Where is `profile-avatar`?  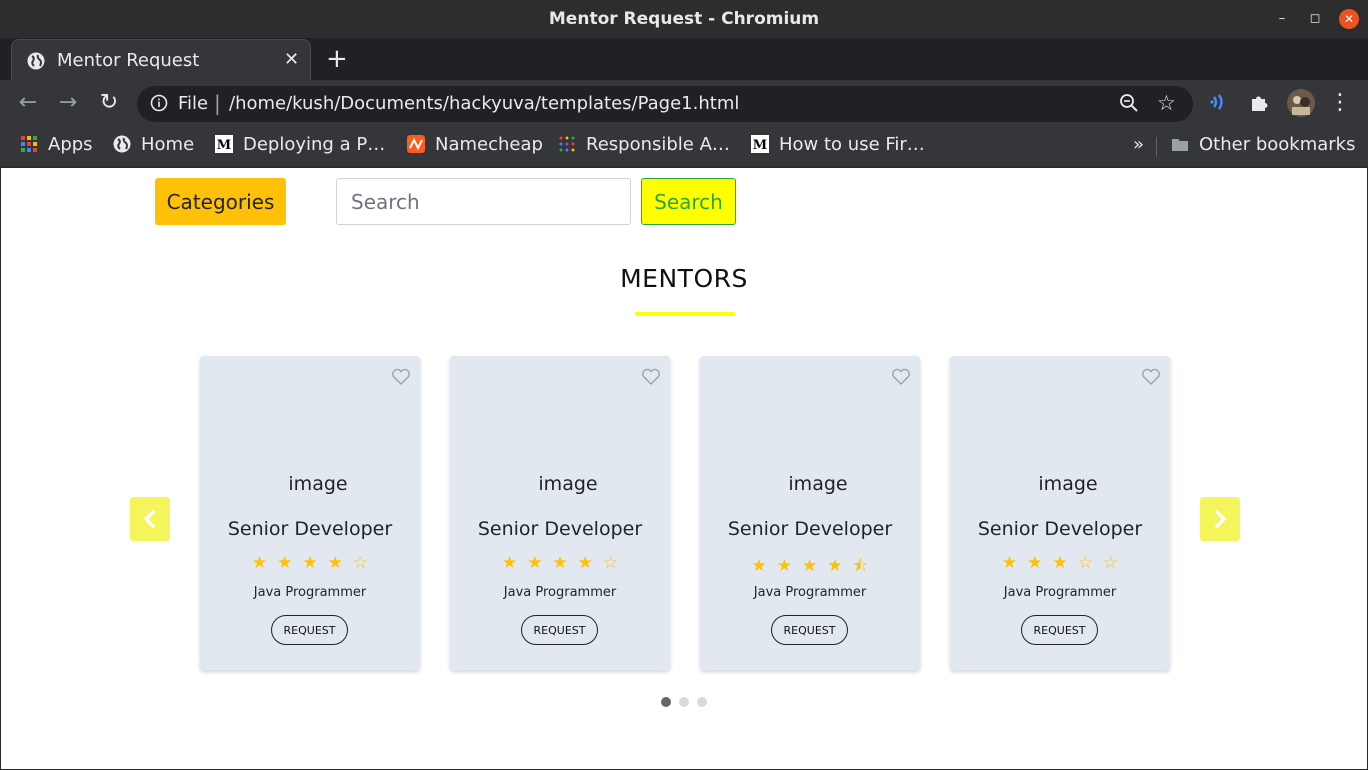
profile-avatar is located at coordinates (1301, 103).